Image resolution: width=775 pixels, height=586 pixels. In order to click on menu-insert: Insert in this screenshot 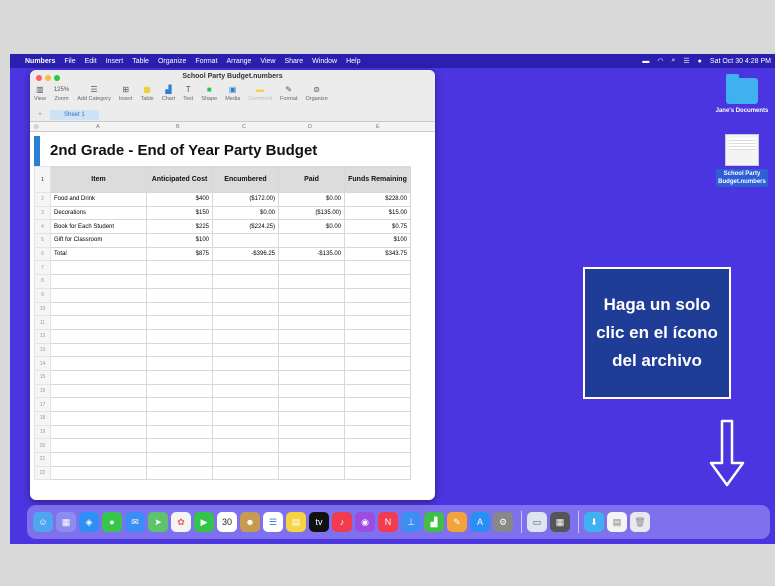, I will do `click(115, 61)`.